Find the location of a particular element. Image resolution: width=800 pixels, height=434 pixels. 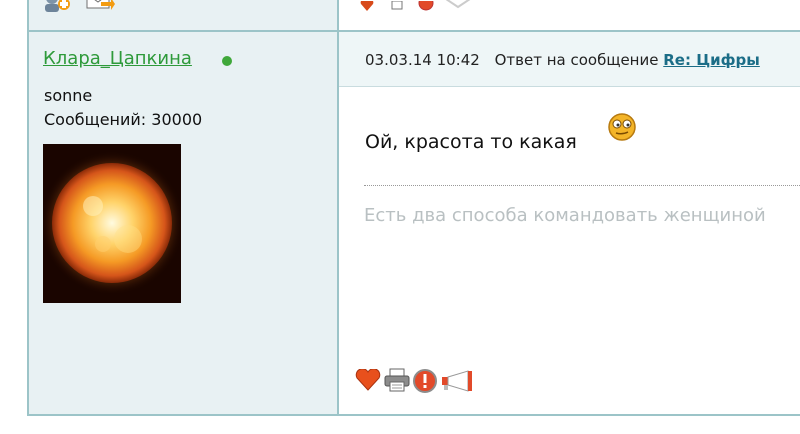

signature-text: Есть два способа командовать женщиной is located at coordinates (565, 215).